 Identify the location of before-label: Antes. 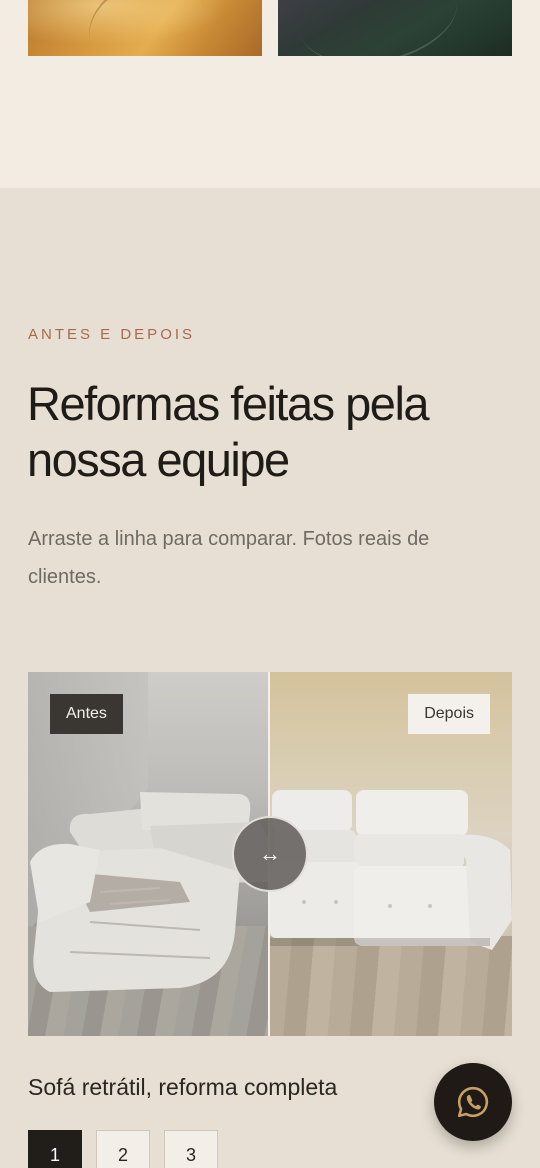
(86, 714).